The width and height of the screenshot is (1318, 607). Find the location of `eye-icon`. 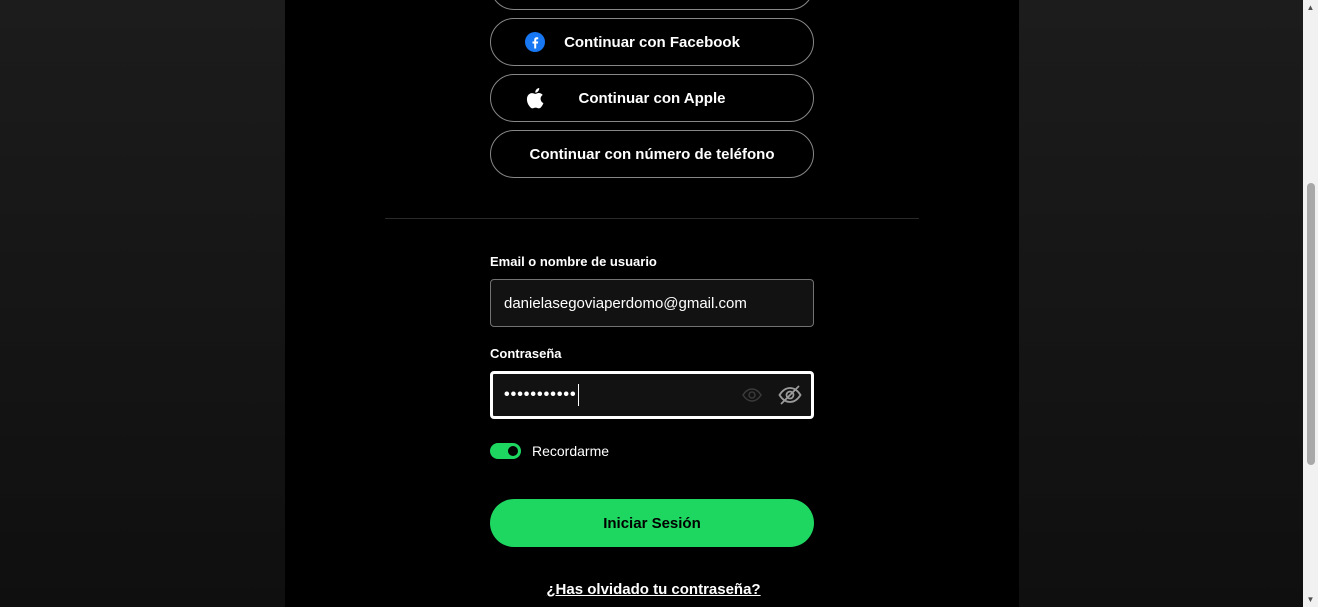

eye-icon is located at coordinates (752, 395).